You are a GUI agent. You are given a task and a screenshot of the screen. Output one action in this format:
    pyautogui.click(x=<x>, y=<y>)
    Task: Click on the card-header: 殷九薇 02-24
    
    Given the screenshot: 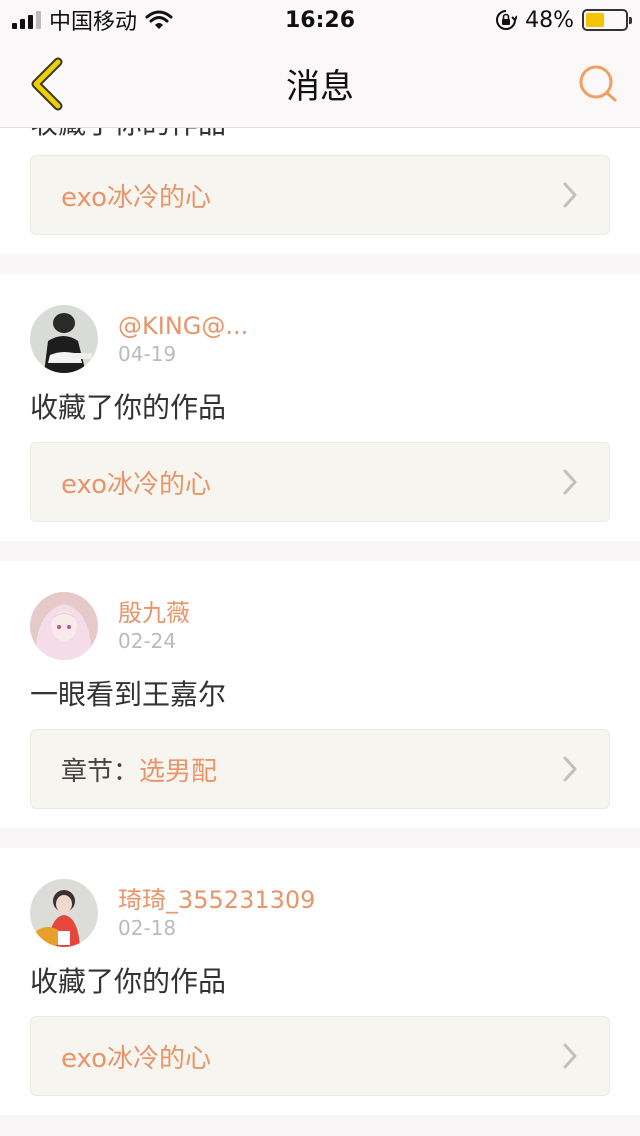 What is the action you would take?
    pyautogui.click(x=110, y=626)
    